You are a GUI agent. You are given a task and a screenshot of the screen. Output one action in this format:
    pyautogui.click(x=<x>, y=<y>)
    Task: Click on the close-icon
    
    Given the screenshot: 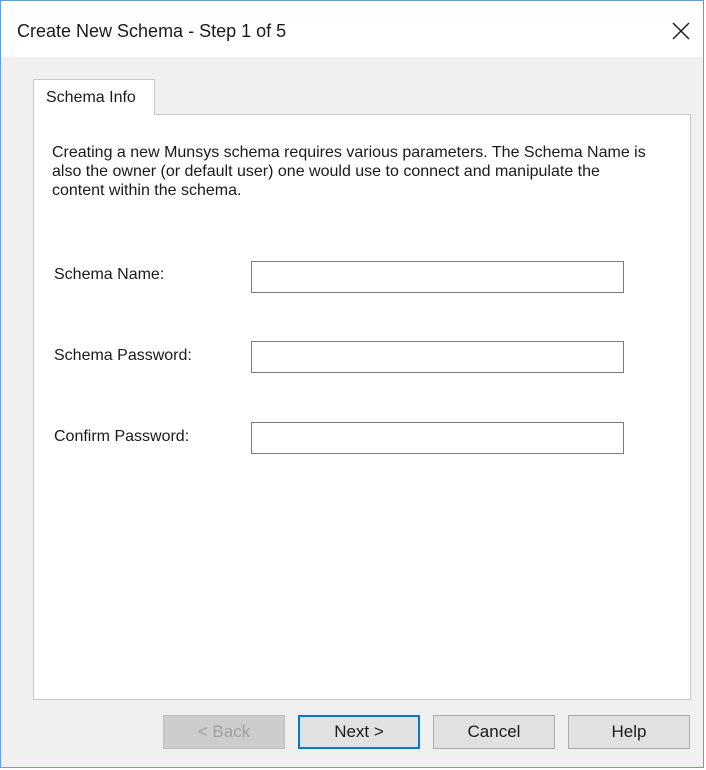 What is the action you would take?
    pyautogui.click(x=681, y=31)
    